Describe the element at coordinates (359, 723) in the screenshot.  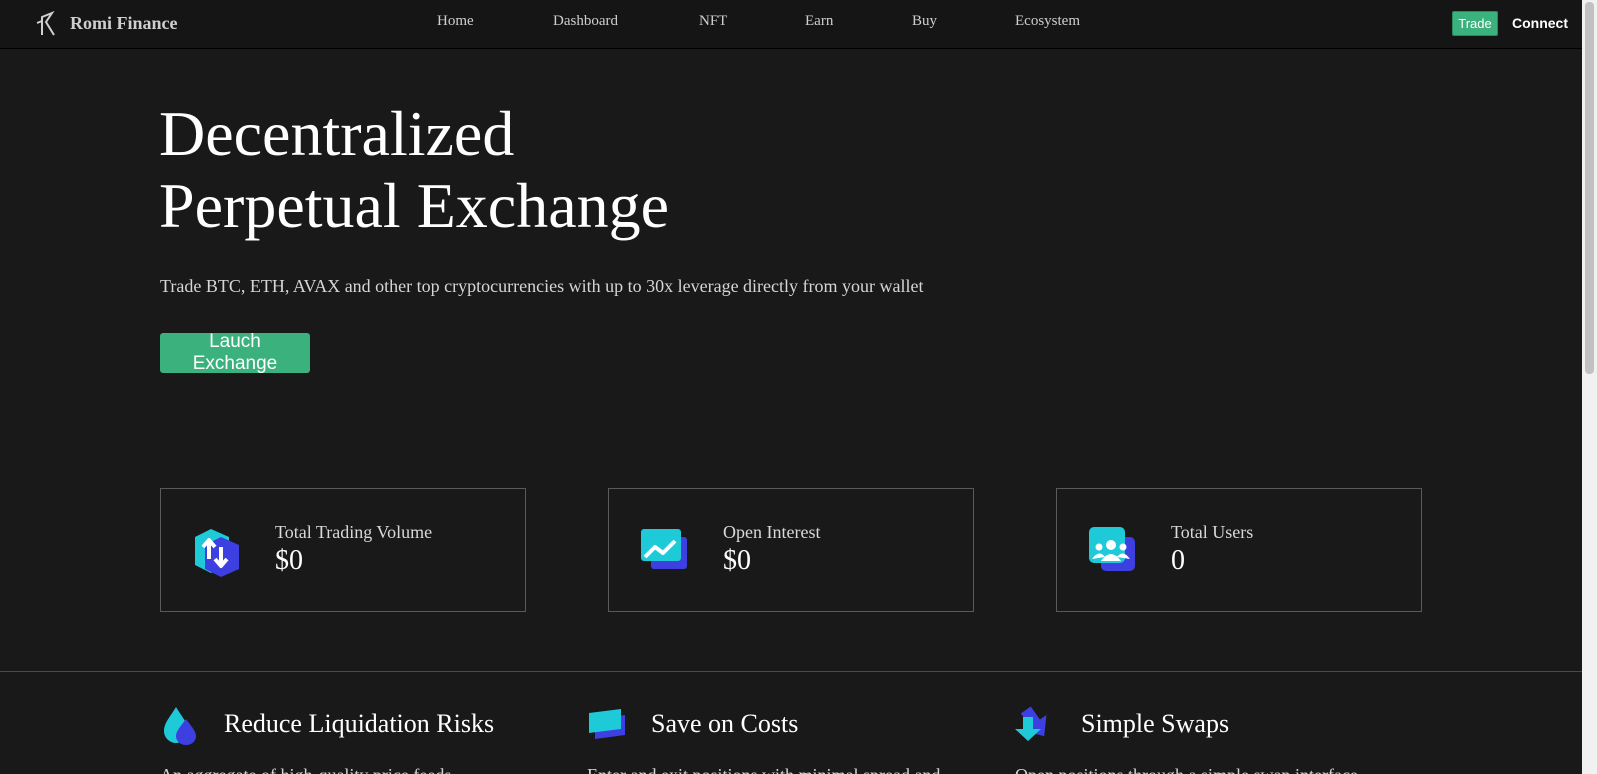
I see `feature-title: Reduce Liquidation Risks` at that location.